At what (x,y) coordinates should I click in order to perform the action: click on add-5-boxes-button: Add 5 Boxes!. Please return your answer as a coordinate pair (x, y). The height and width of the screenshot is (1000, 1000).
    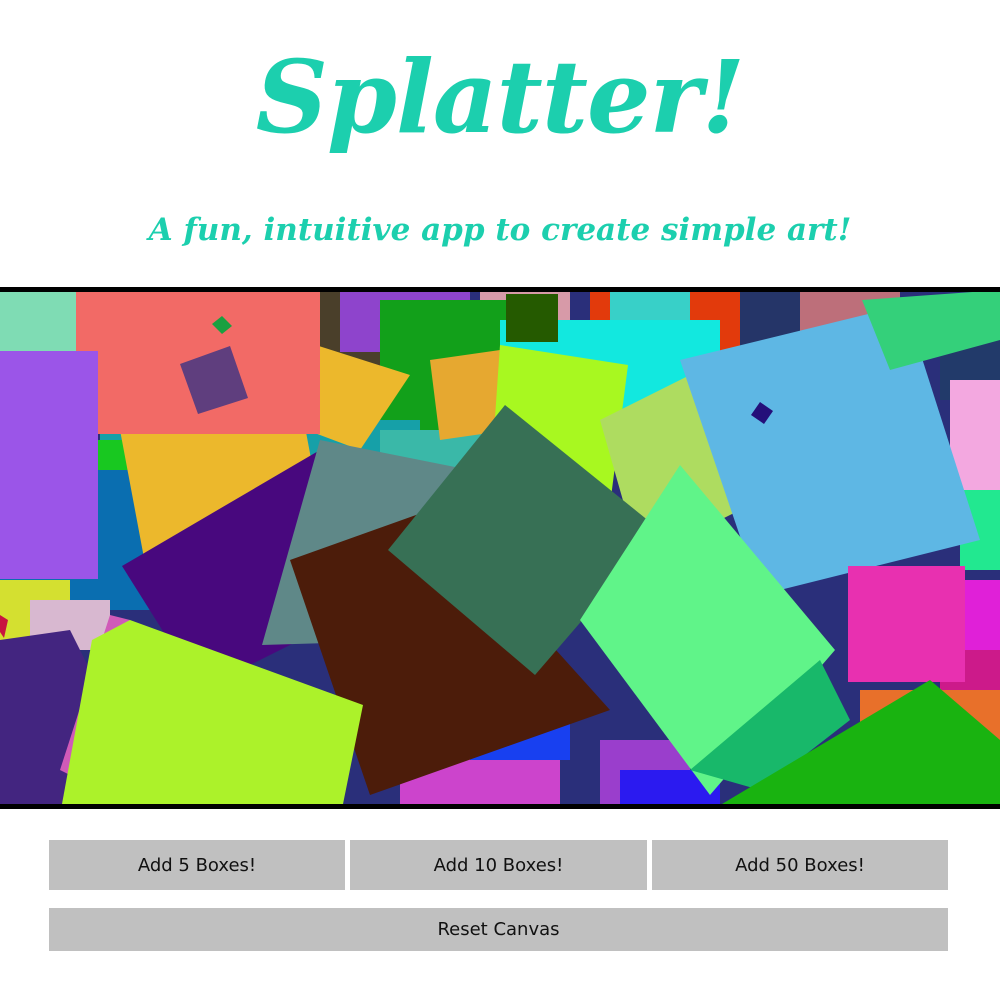
    Looking at the image, I should click on (197, 865).